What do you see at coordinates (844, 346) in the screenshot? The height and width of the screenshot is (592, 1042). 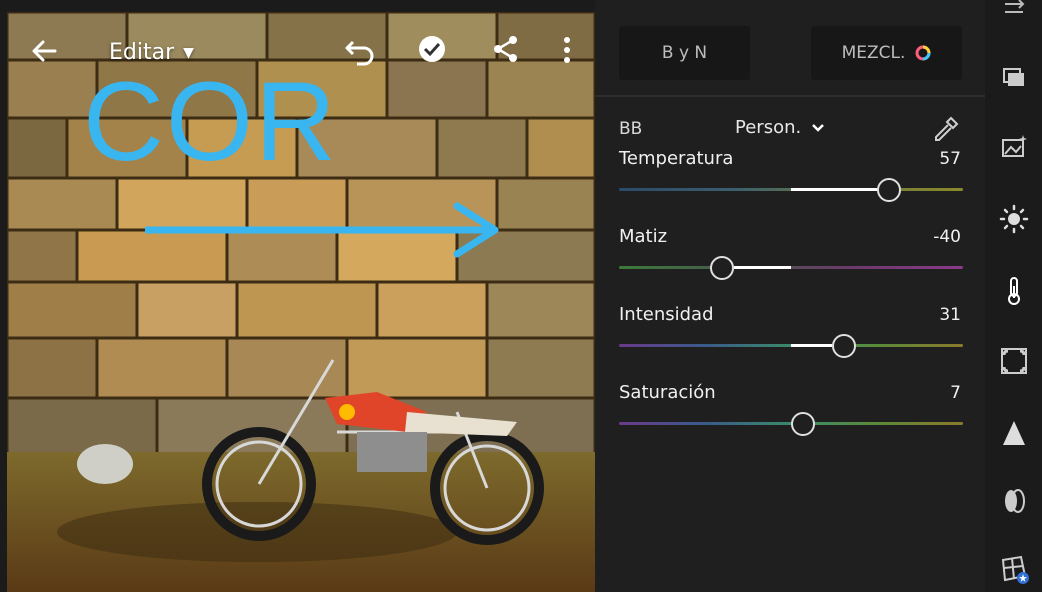 I see `vibrance-knob` at bounding box center [844, 346].